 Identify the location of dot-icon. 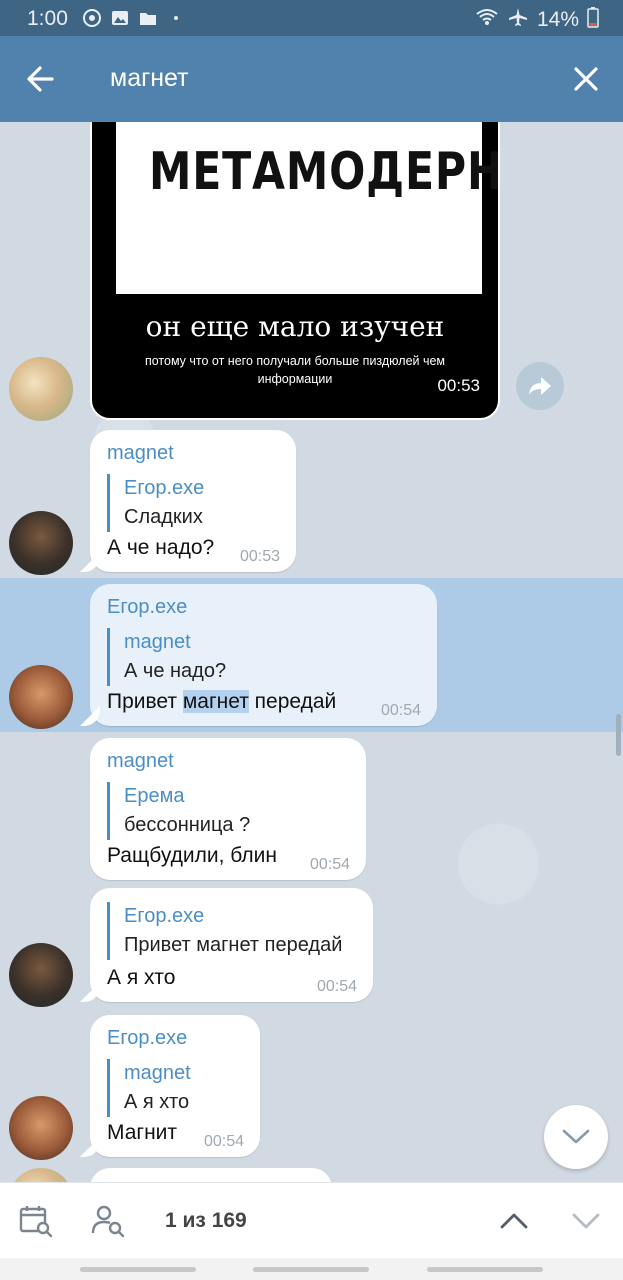
(176, 18).